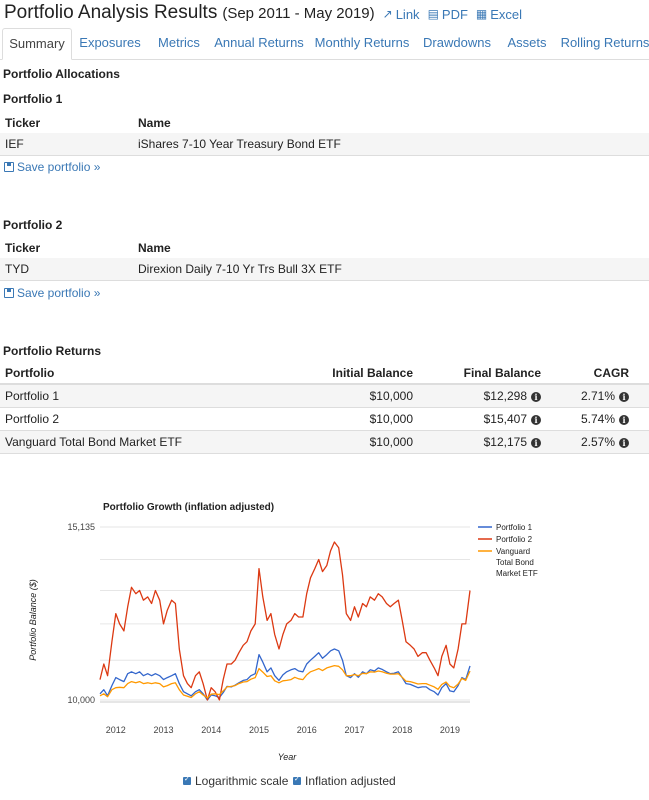 The height and width of the screenshot is (800, 649). Describe the element at coordinates (387, 14) in the screenshot. I see `external-link-icon: ↗` at that location.